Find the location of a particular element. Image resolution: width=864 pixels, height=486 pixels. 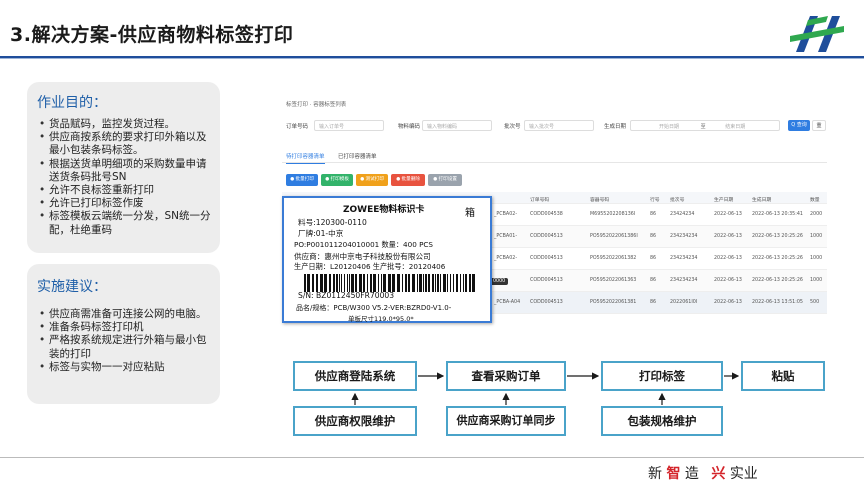

print-template-button: ● 打印模板 is located at coordinates (337, 180).